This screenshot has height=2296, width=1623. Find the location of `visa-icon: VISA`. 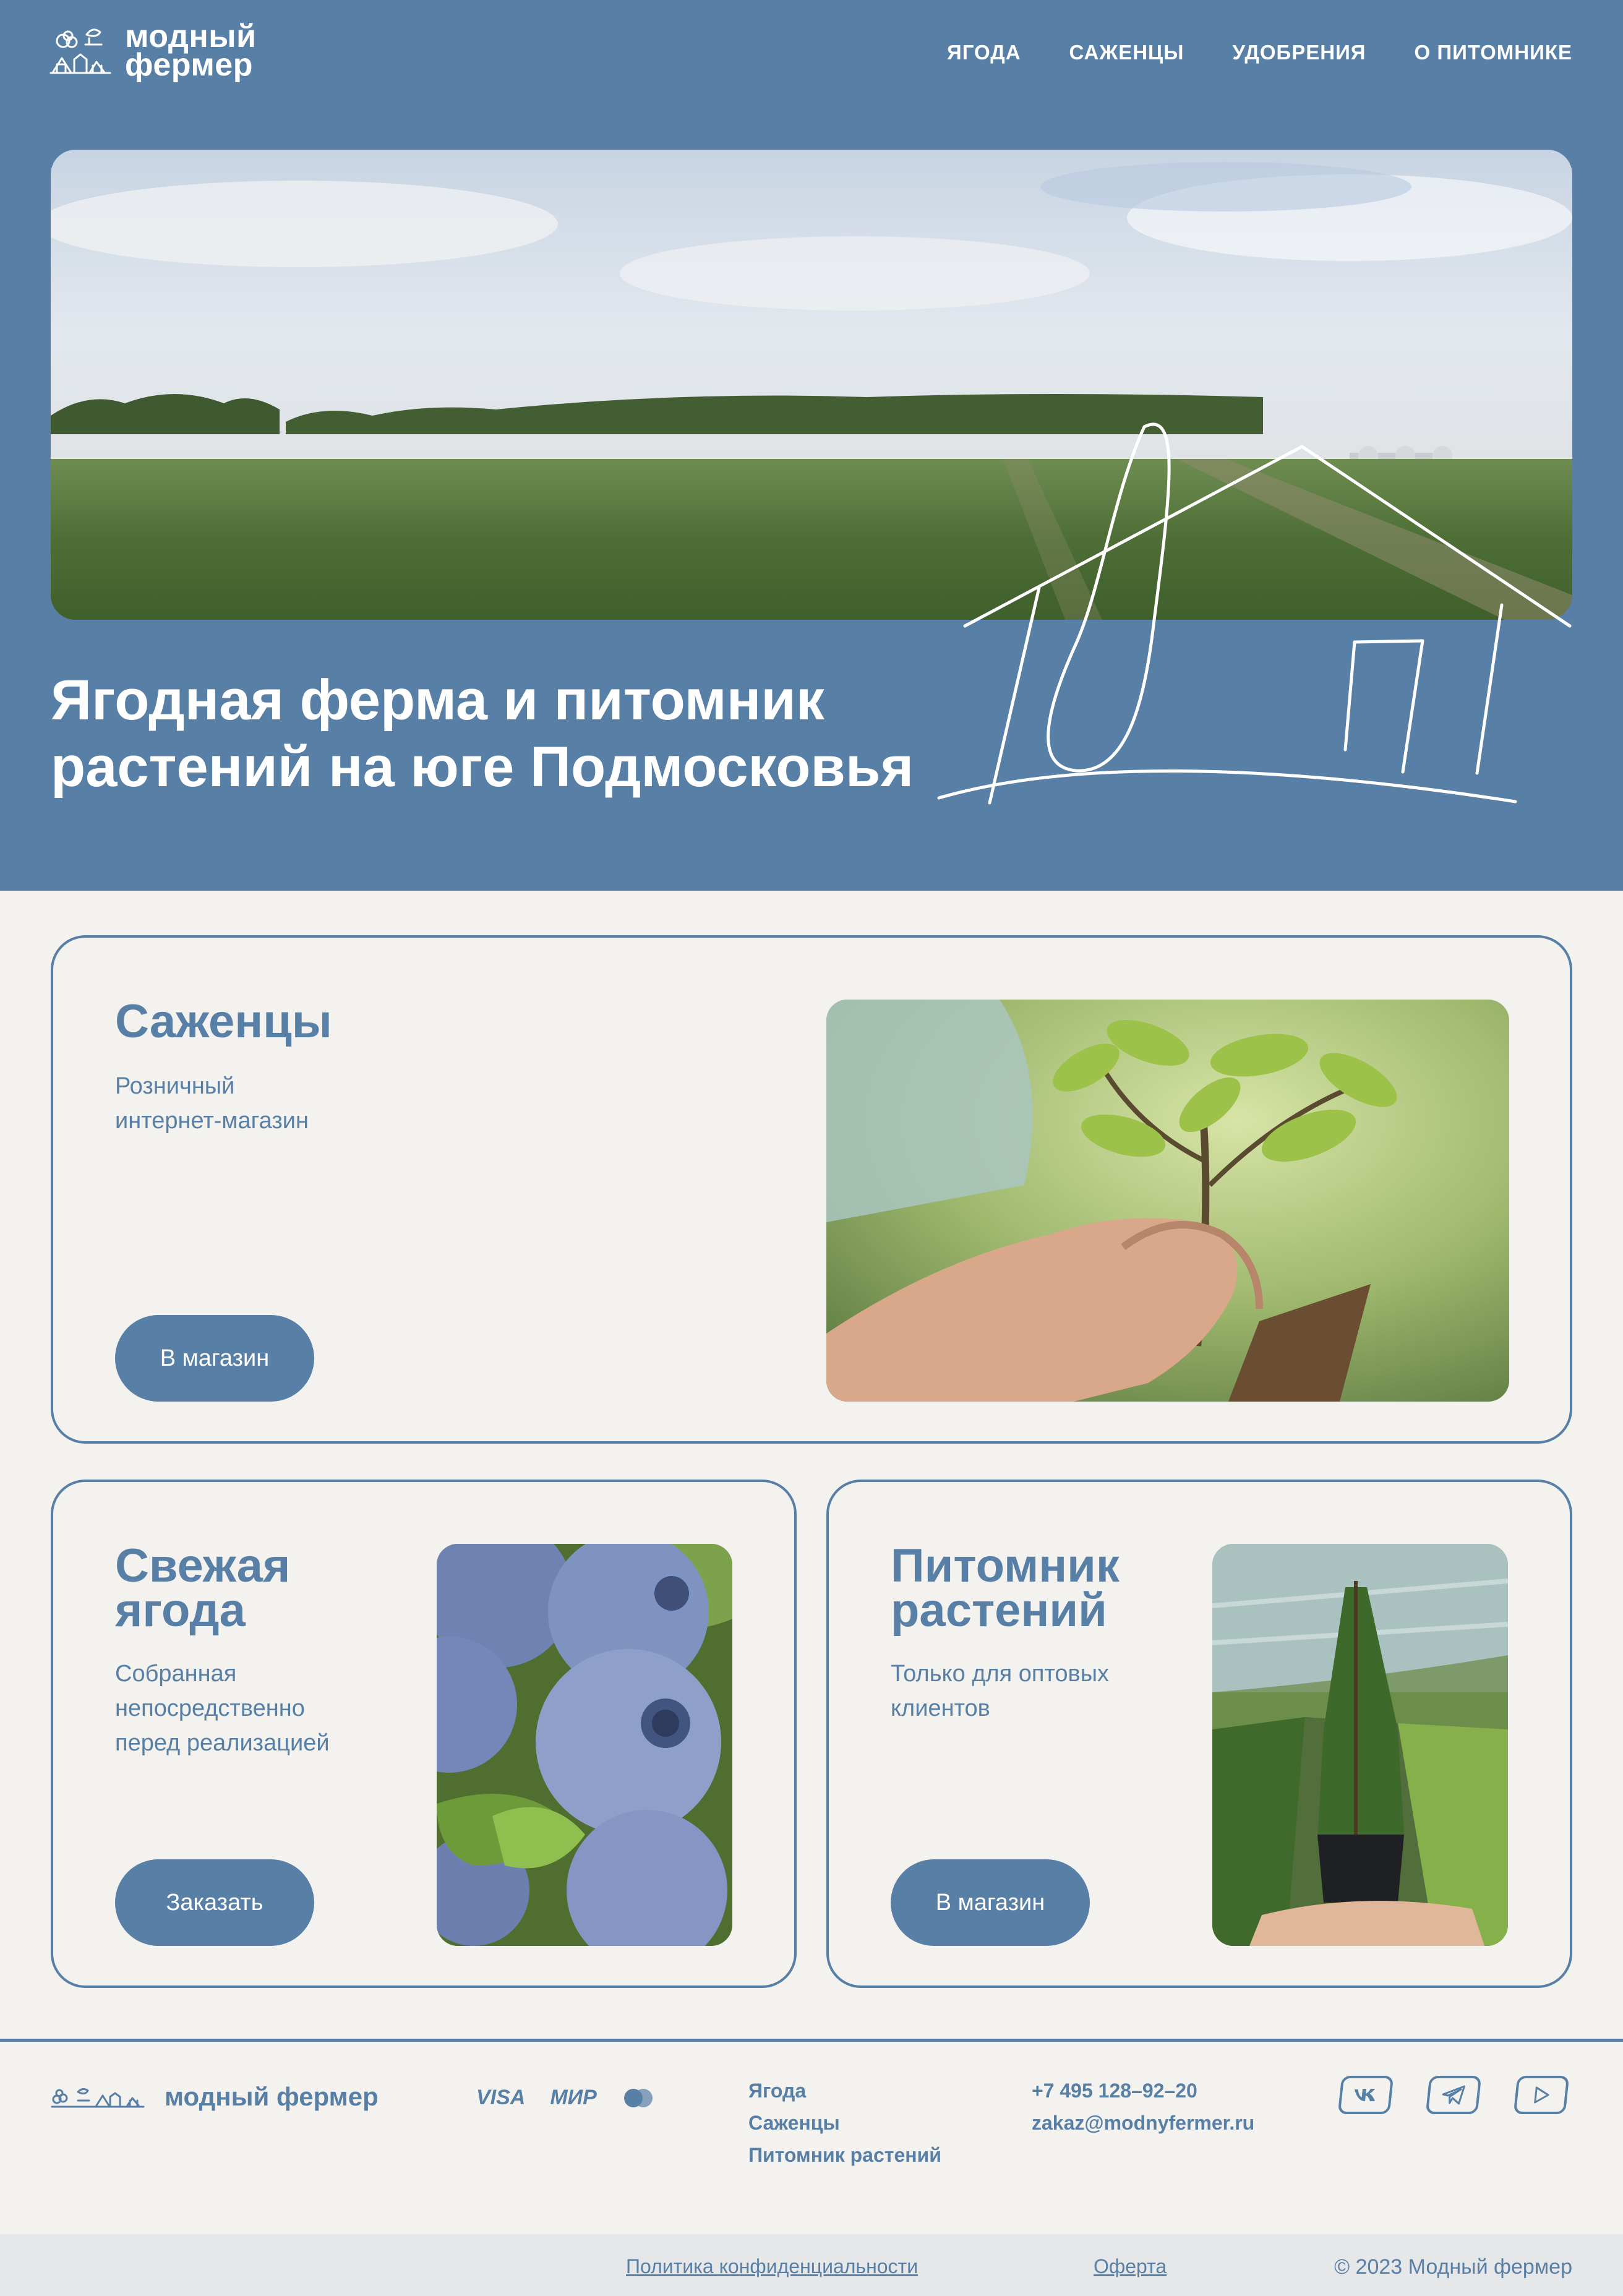

visa-icon: VISA is located at coordinates (501, 2097).